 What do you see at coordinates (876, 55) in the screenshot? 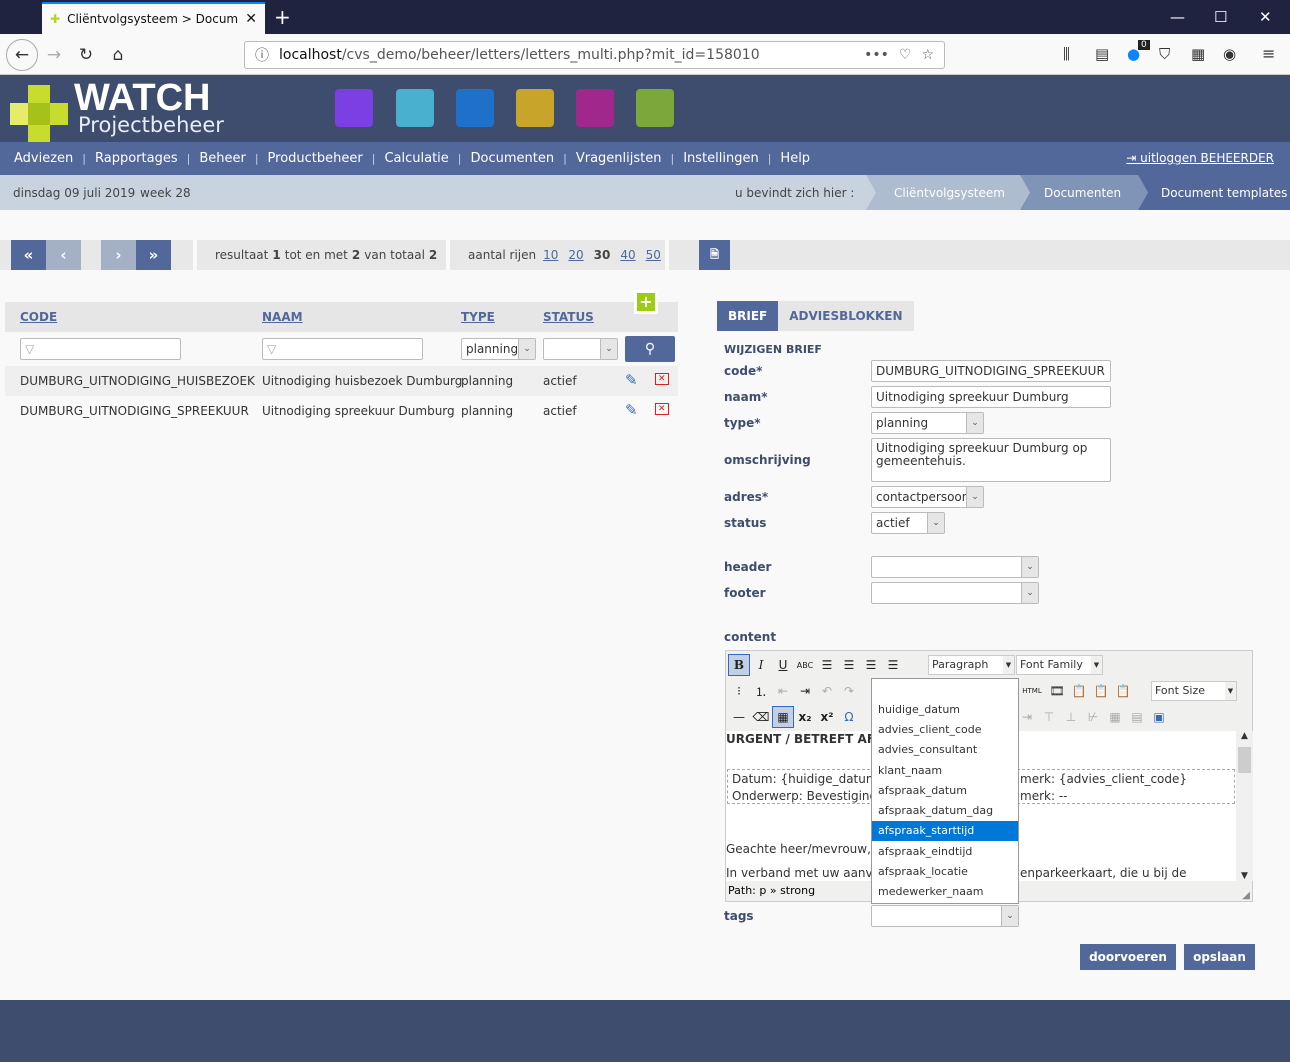
I see `more-icon: •••` at bounding box center [876, 55].